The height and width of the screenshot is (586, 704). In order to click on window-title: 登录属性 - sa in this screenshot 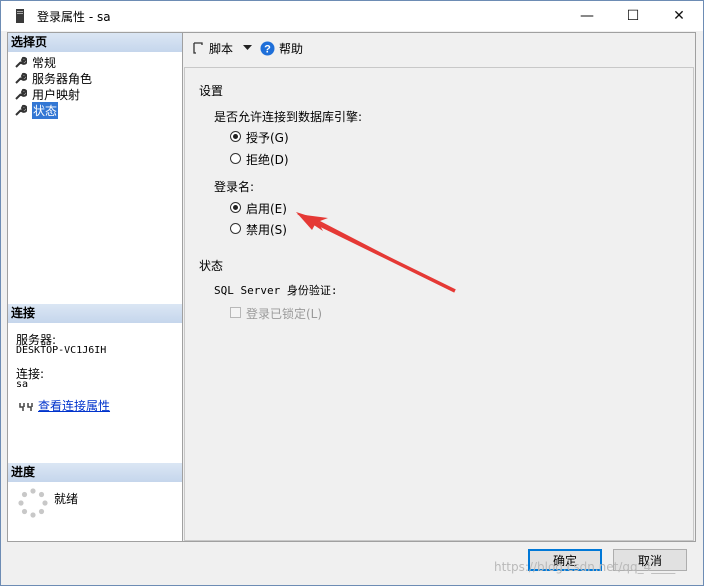, I will do `click(74, 17)`.